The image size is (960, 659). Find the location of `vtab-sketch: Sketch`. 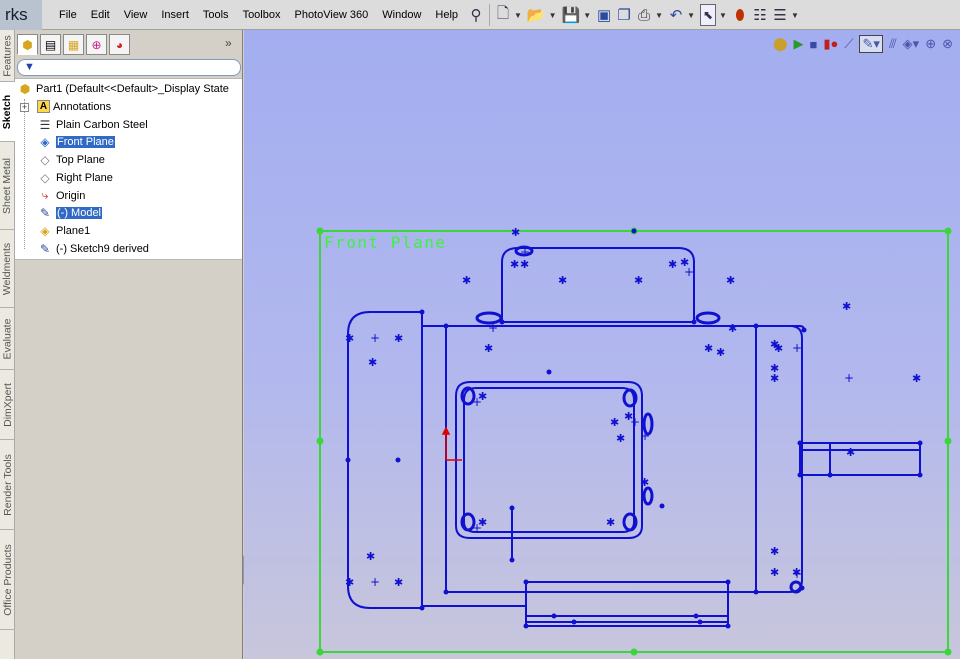

vtab-sketch: Sketch is located at coordinates (7, 112).